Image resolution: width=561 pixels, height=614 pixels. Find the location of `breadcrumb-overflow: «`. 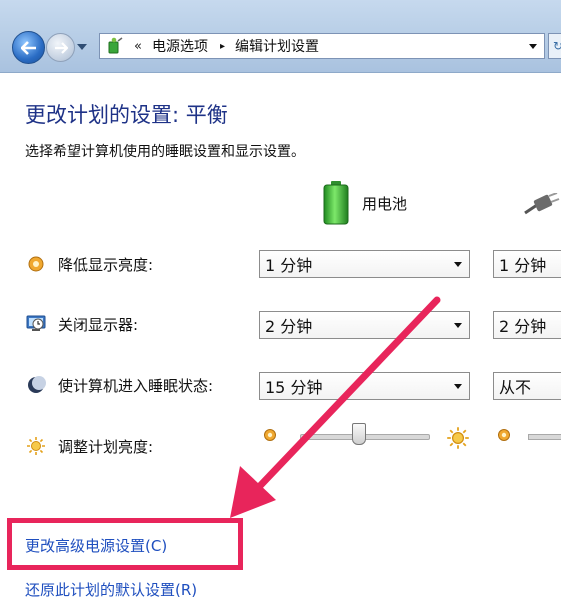

breadcrumb-overflow: « is located at coordinates (138, 46).